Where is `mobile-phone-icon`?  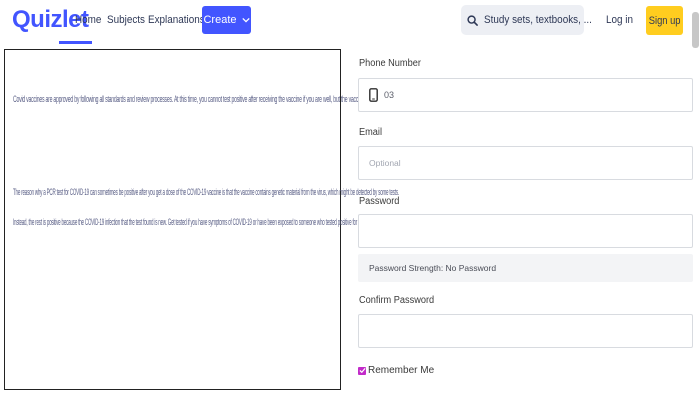
mobile-phone-icon is located at coordinates (373, 95).